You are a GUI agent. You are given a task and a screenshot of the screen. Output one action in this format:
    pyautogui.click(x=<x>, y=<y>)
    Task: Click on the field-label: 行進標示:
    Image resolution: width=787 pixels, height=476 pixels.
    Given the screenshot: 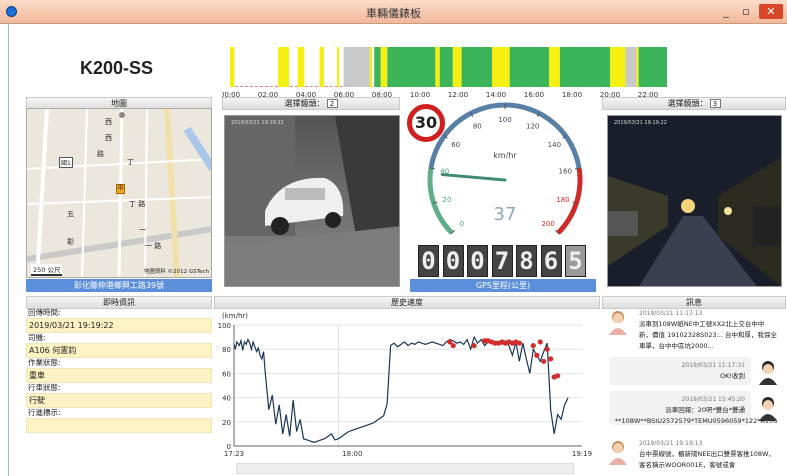 What is the action you would take?
    pyautogui.click(x=44, y=412)
    